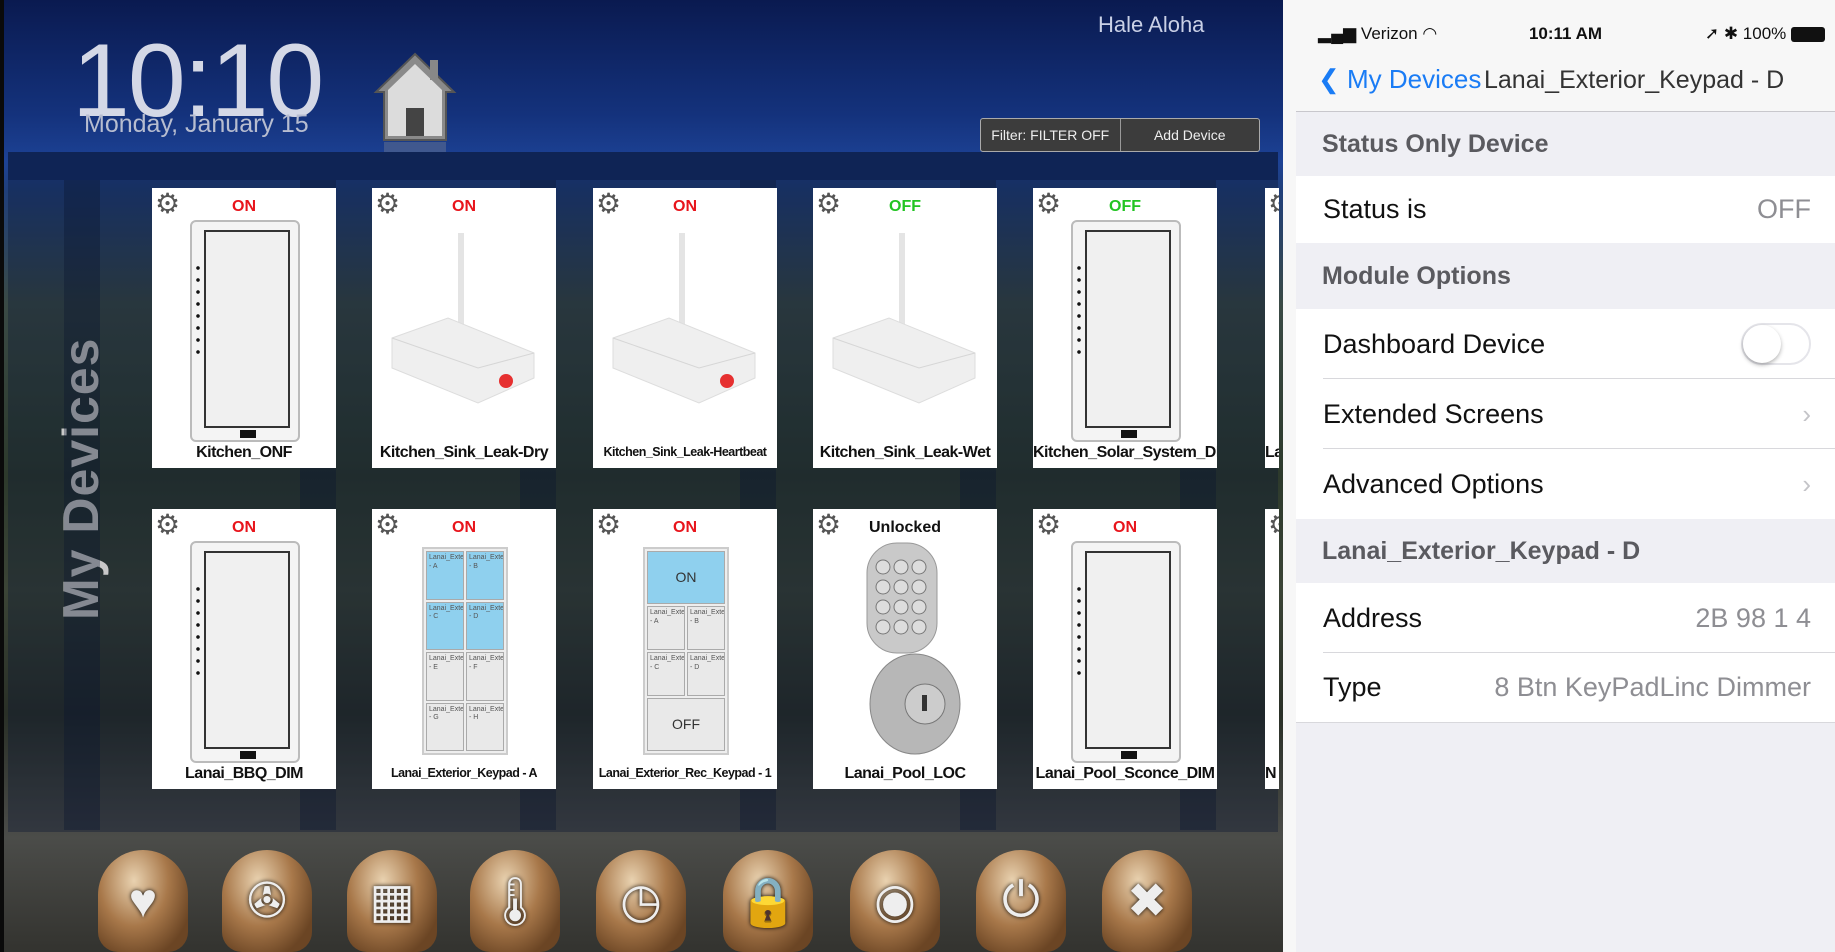 The height and width of the screenshot is (952, 1835). Describe the element at coordinates (685, 773) in the screenshot. I see `device-name: Lanai_Exterior_Rec_Keypad - 1` at that location.